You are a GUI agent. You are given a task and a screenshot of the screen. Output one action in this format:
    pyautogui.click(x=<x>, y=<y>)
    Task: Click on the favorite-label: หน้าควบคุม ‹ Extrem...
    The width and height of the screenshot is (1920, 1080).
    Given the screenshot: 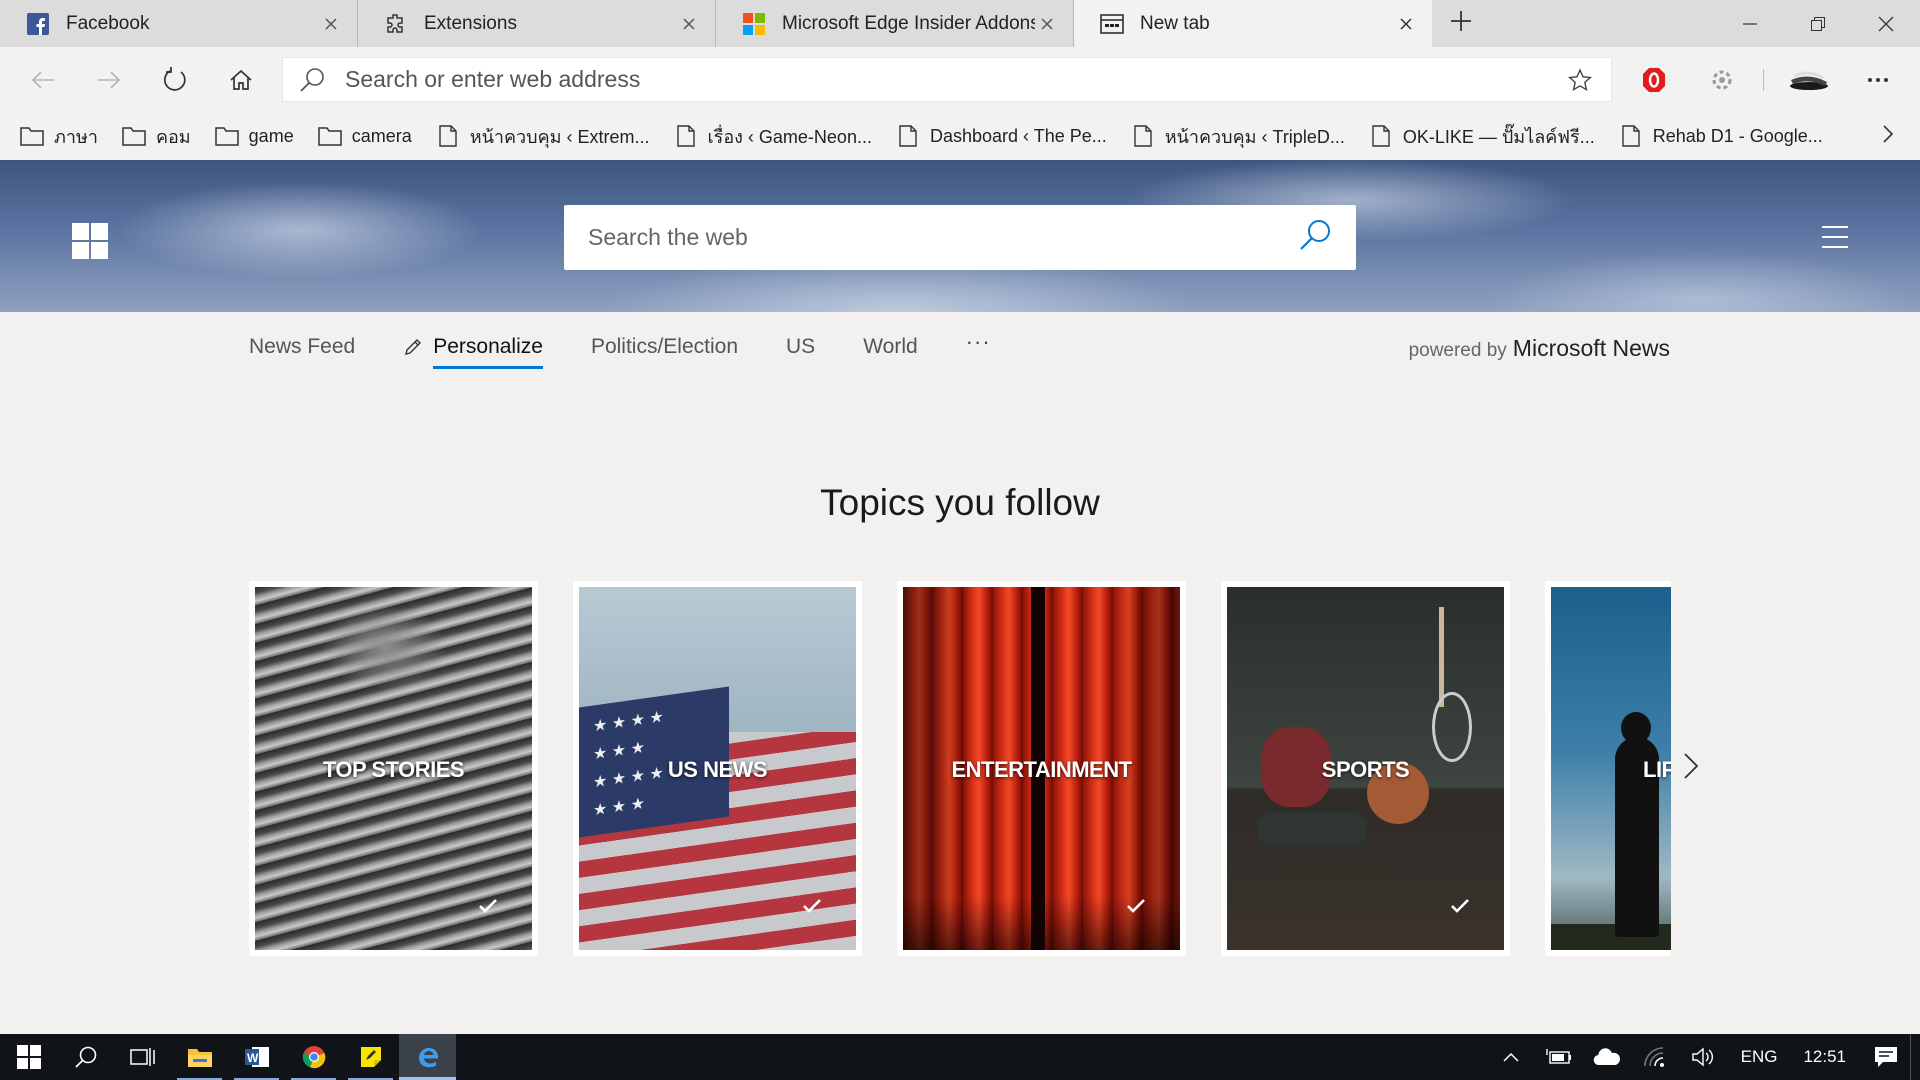 What is the action you would take?
    pyautogui.click(x=559, y=136)
    